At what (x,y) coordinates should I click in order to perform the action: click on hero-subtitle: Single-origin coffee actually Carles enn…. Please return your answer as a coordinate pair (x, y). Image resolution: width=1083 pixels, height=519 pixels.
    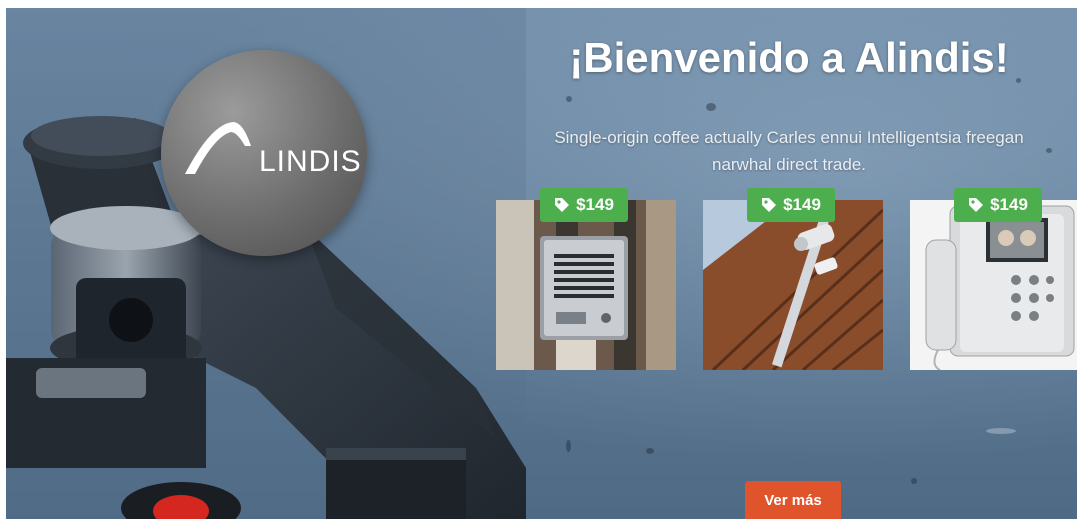
    Looking at the image, I should click on (789, 151).